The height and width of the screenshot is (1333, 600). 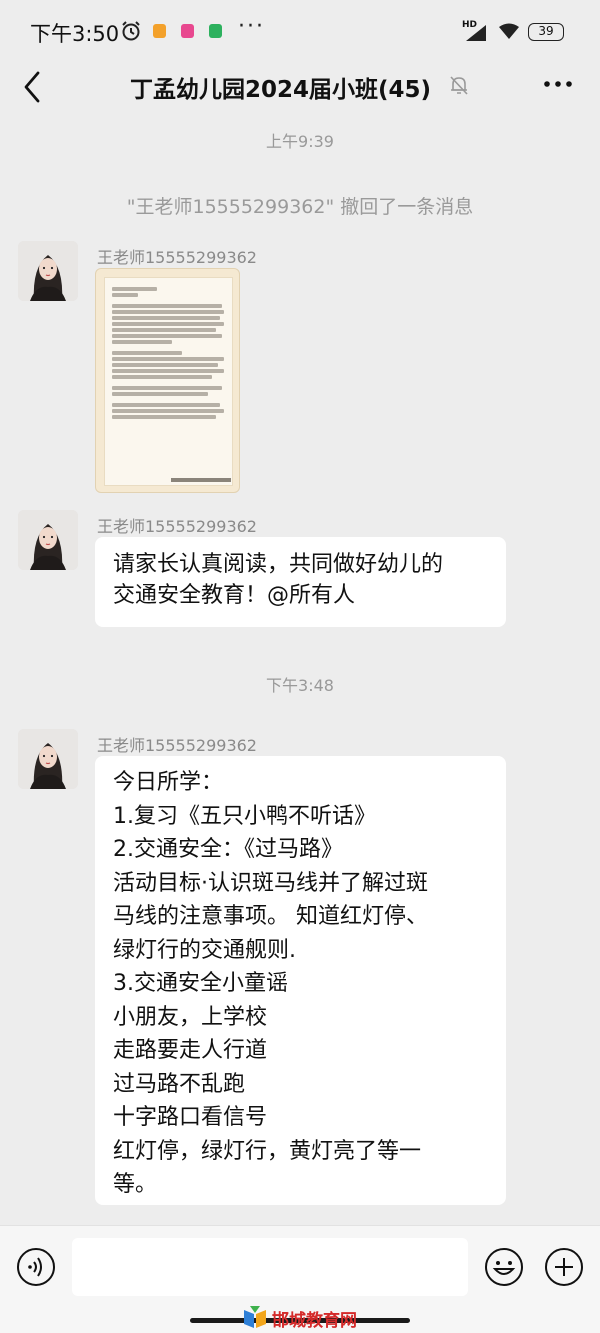 I want to click on back-icon, so click(x=33, y=87).